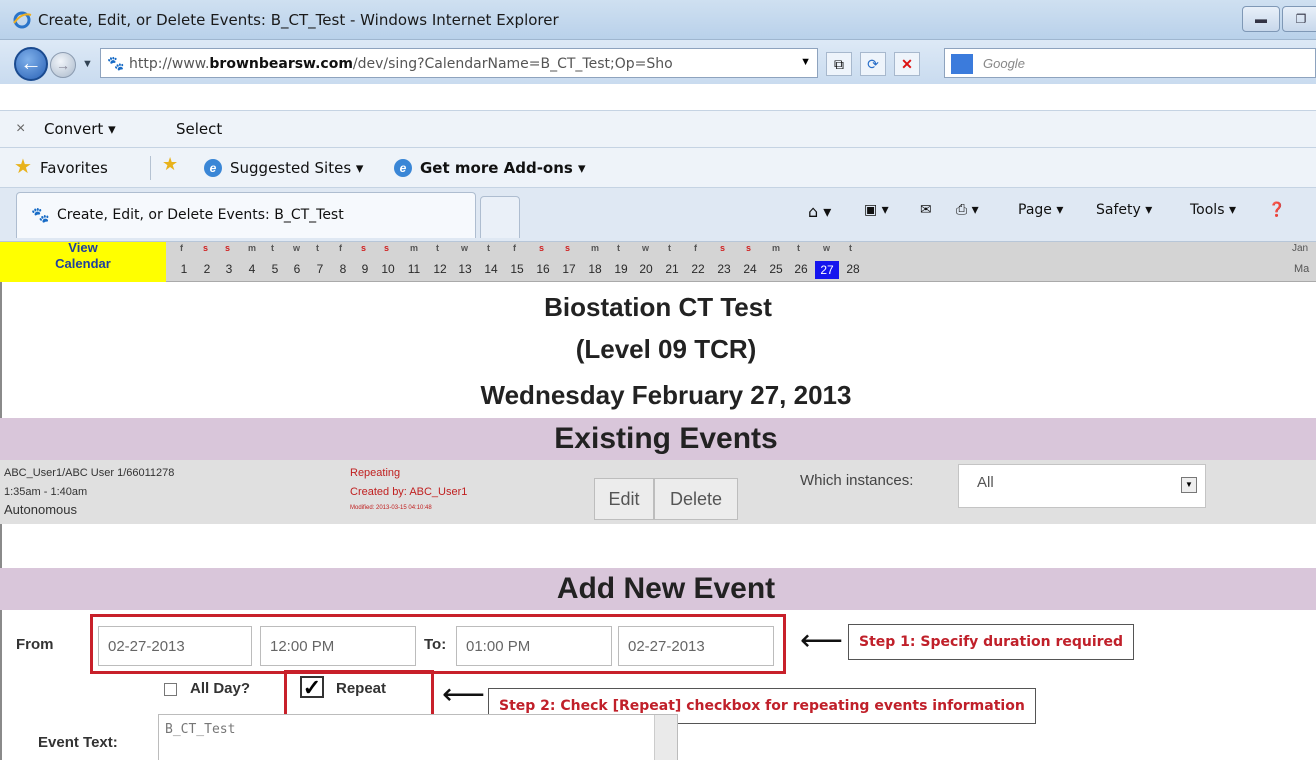 The width and height of the screenshot is (1316, 760). I want to click on site-favicon-icon: 🐾, so click(40, 215).